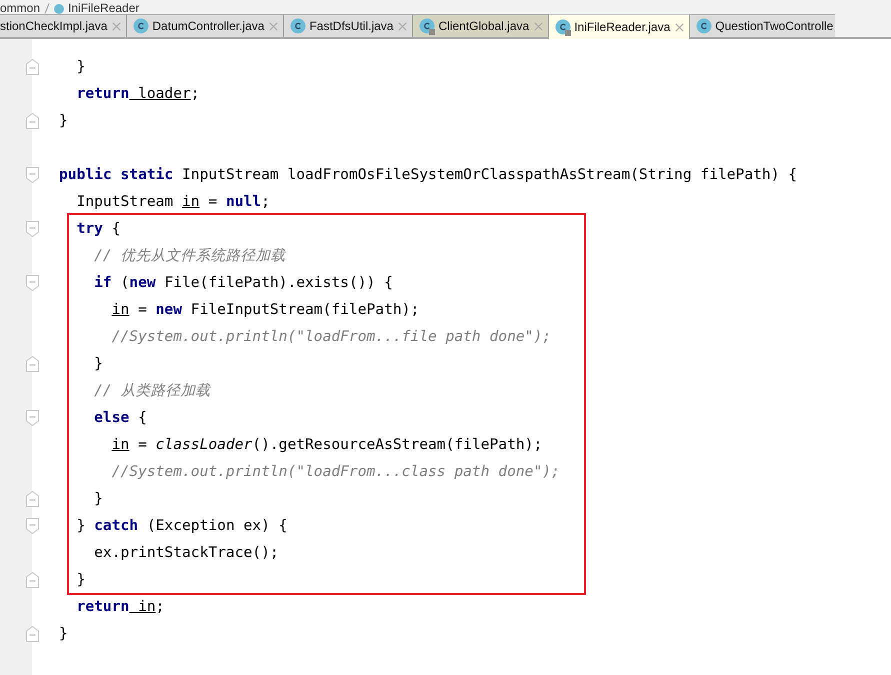  What do you see at coordinates (205, 25) in the screenshot?
I see `editor-tab: DatumController.java` at bounding box center [205, 25].